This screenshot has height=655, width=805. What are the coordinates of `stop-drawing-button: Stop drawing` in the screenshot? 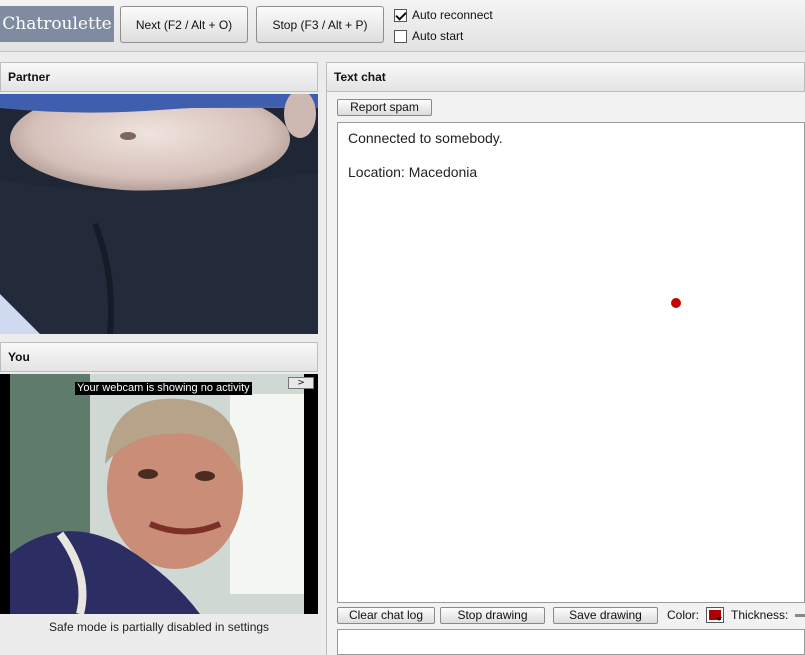 It's located at (492, 615).